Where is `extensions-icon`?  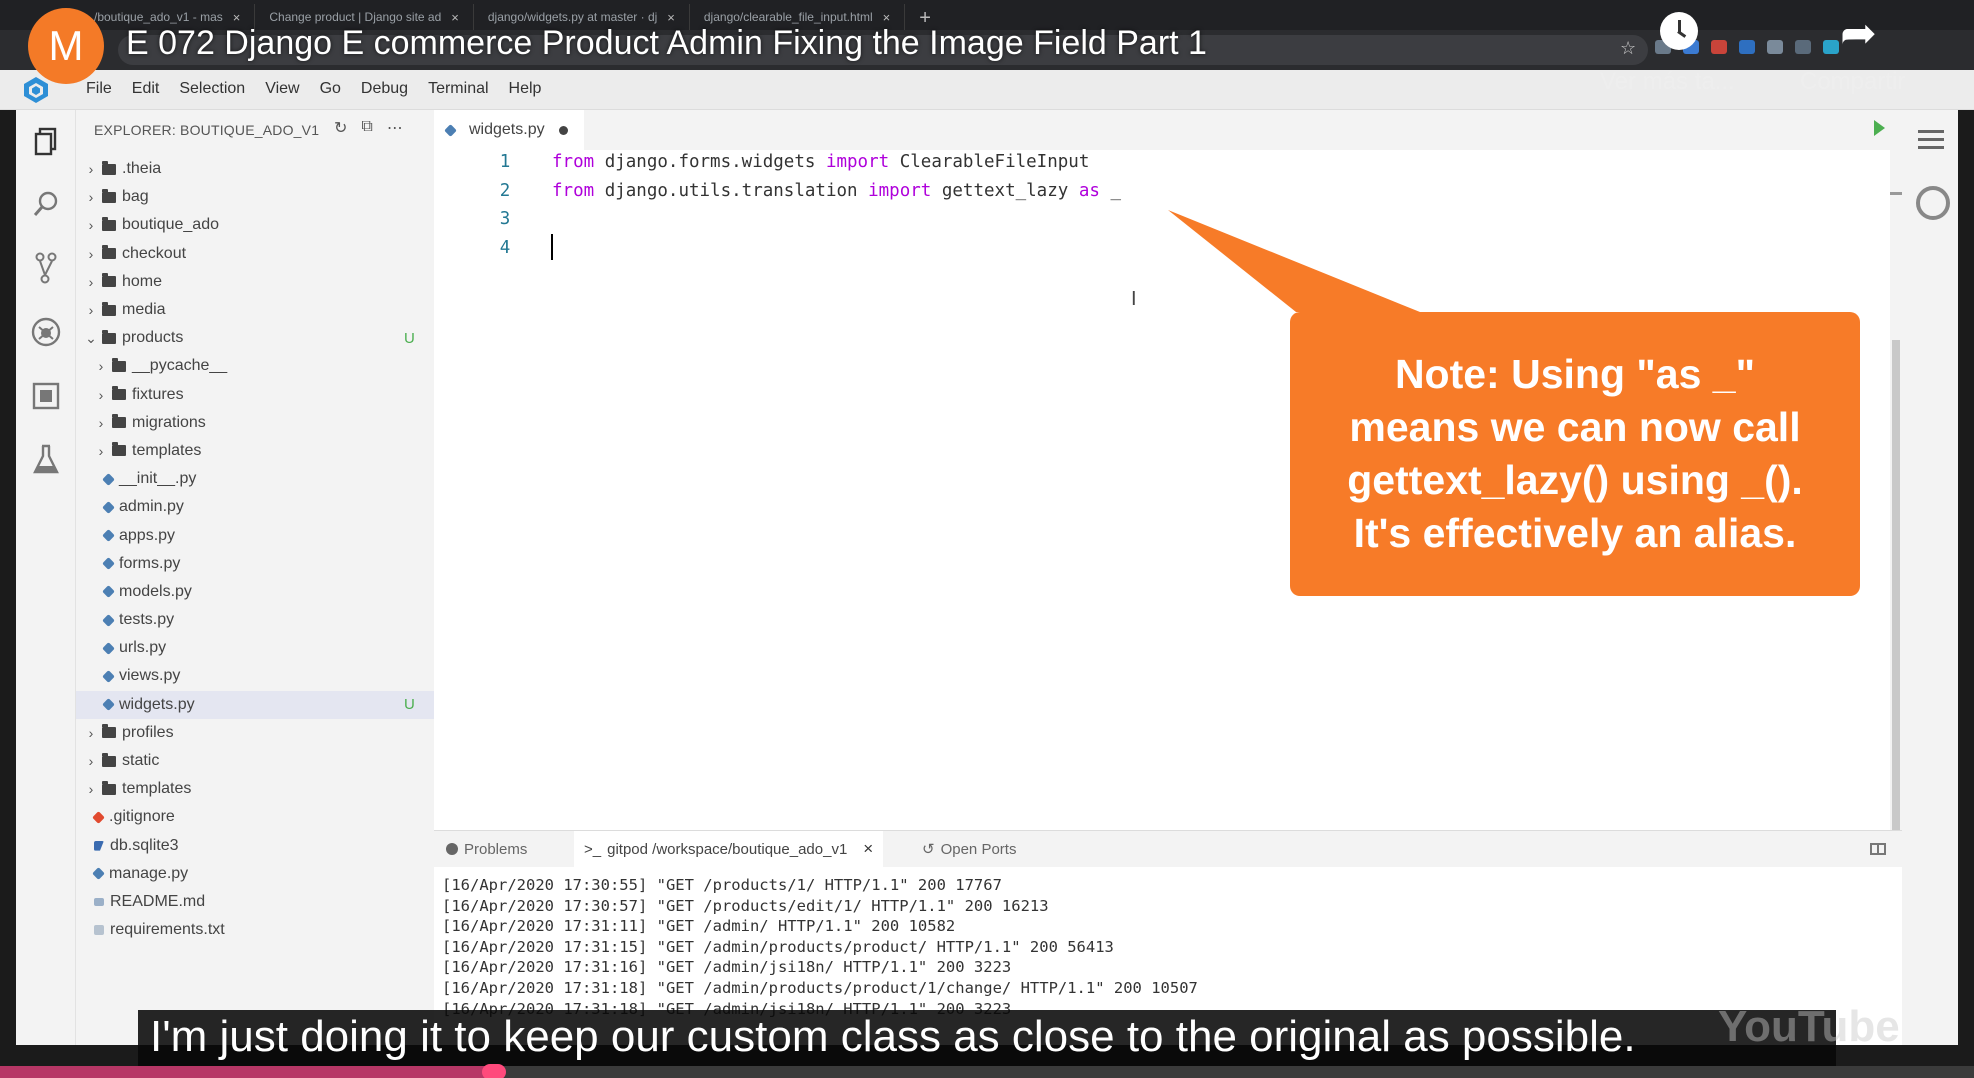
extensions-icon is located at coordinates (46, 396).